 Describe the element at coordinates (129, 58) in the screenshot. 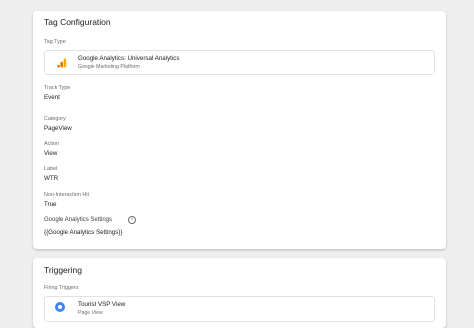

I see `tag-type-name: Google Analytics: Universal Analytics` at that location.